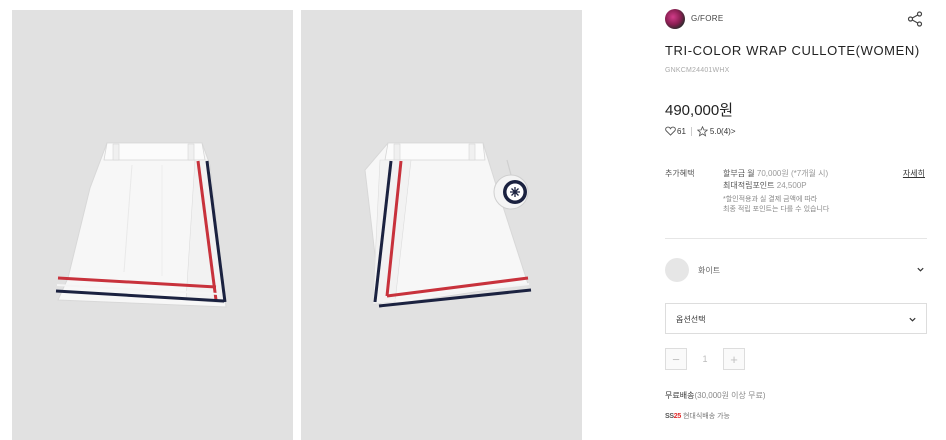 Image resolution: width=946 pixels, height=440 pixels. Describe the element at coordinates (699, 110) in the screenshot. I see `product-price: 490,000원` at that location.